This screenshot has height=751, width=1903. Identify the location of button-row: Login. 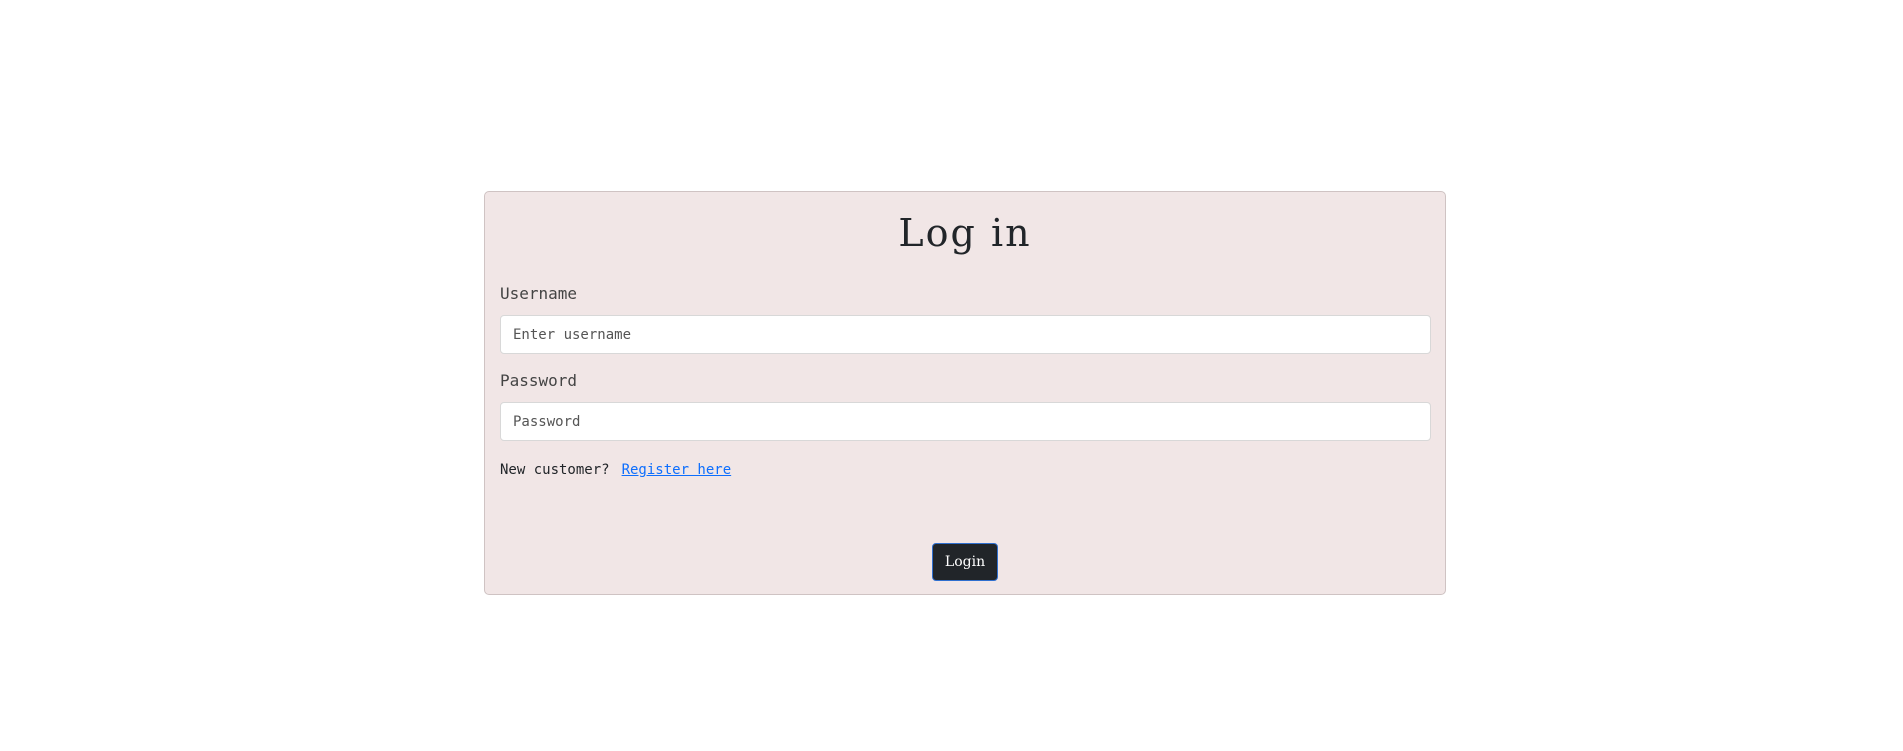
(965, 562).